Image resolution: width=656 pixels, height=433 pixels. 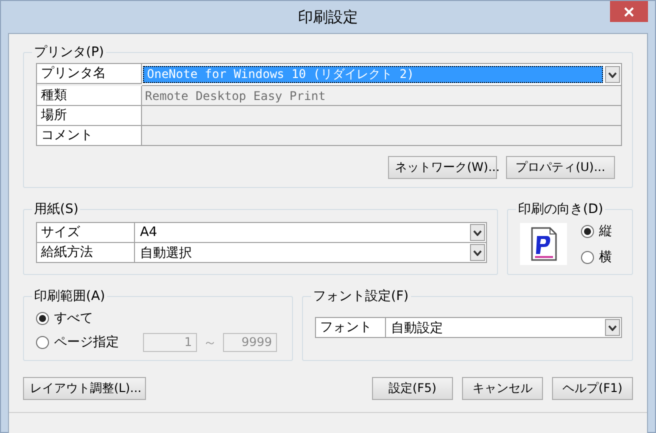 I want to click on row-label: プリンタ名, so click(x=89, y=74).